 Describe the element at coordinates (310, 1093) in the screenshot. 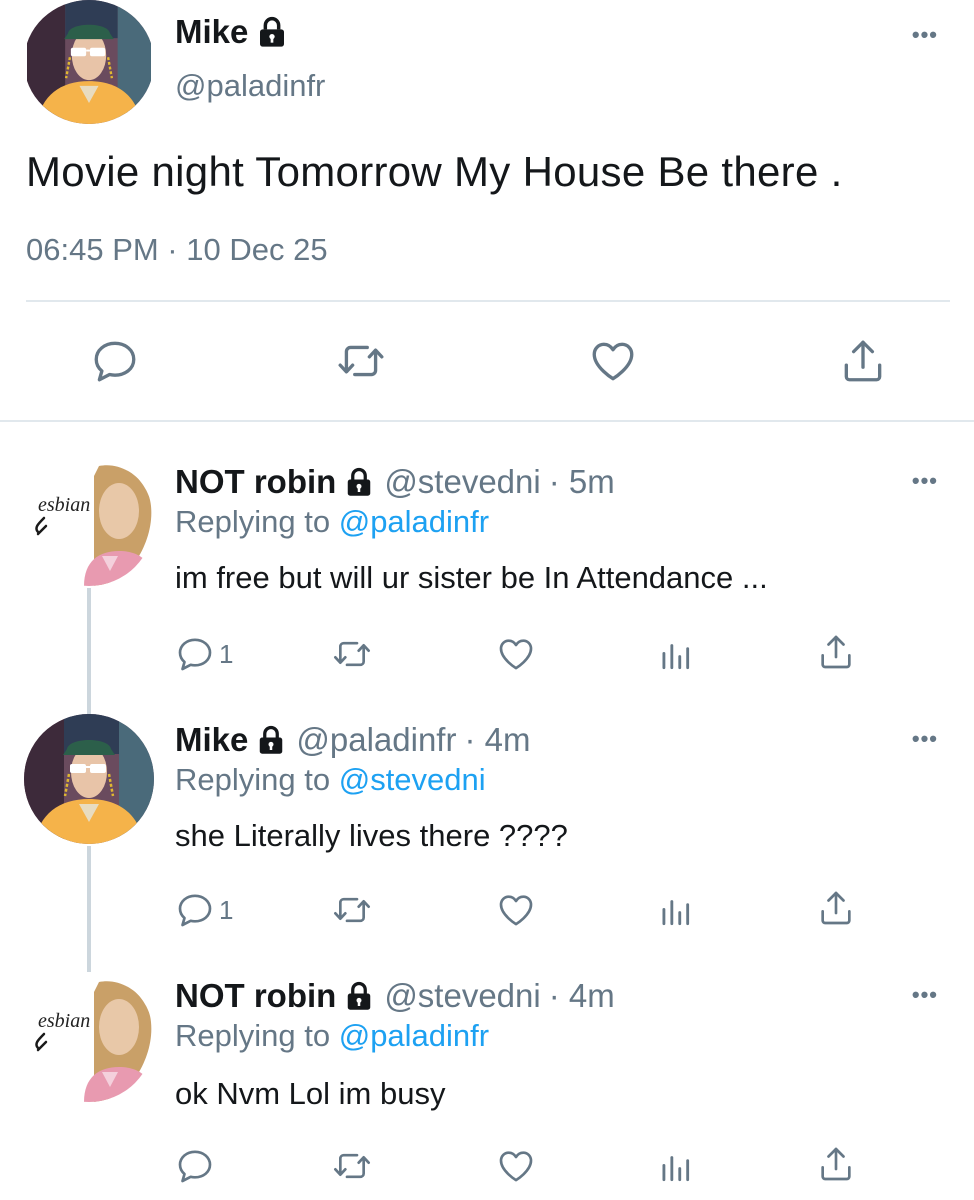

I see `reply-text: ok Nvm Lol im busy` at that location.